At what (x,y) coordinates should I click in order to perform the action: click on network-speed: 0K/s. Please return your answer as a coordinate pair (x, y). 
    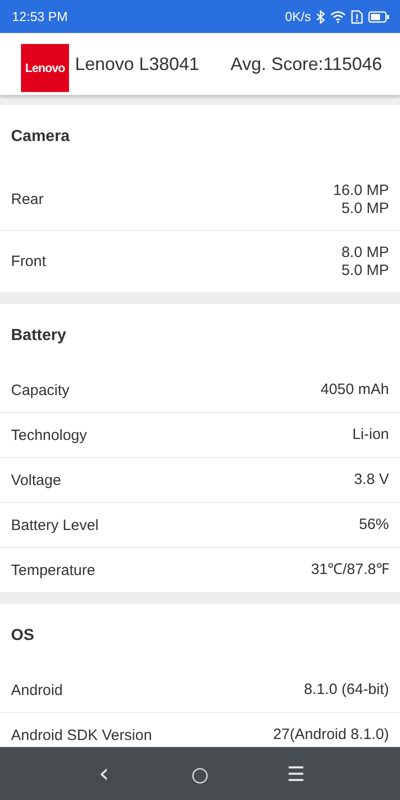
    Looking at the image, I should click on (297, 16).